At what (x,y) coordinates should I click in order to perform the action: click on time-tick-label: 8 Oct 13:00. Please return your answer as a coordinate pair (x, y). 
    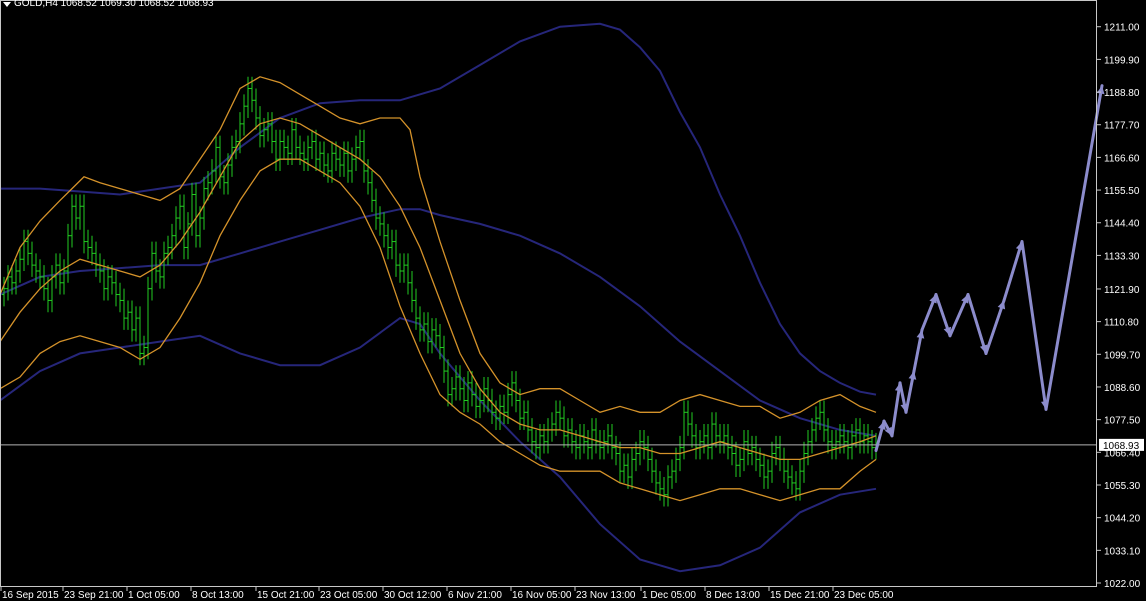
    Looking at the image, I should click on (218, 595).